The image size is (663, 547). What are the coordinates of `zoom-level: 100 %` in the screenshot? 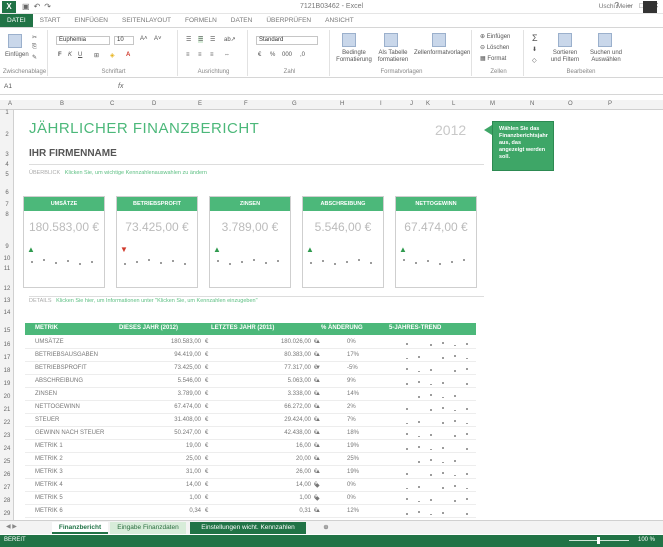 It's located at (646, 540).